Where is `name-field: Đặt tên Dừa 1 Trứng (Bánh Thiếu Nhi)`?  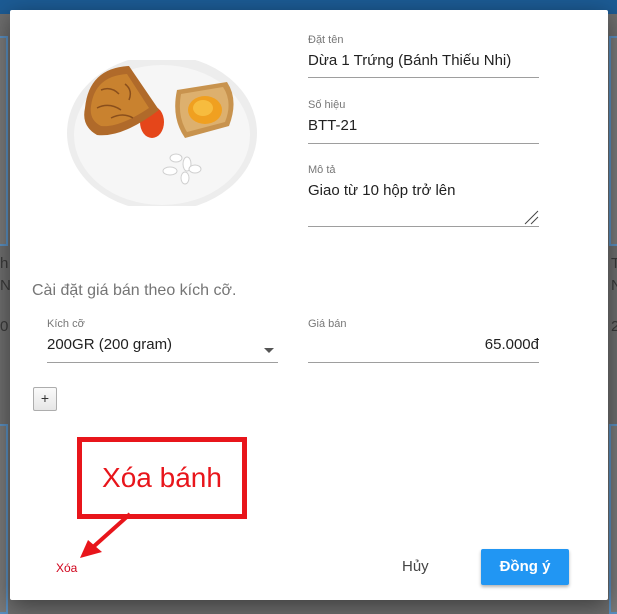
name-field: Đặt tên Dừa 1 Trứng (Bánh Thiếu Nhi) is located at coordinates (423, 56).